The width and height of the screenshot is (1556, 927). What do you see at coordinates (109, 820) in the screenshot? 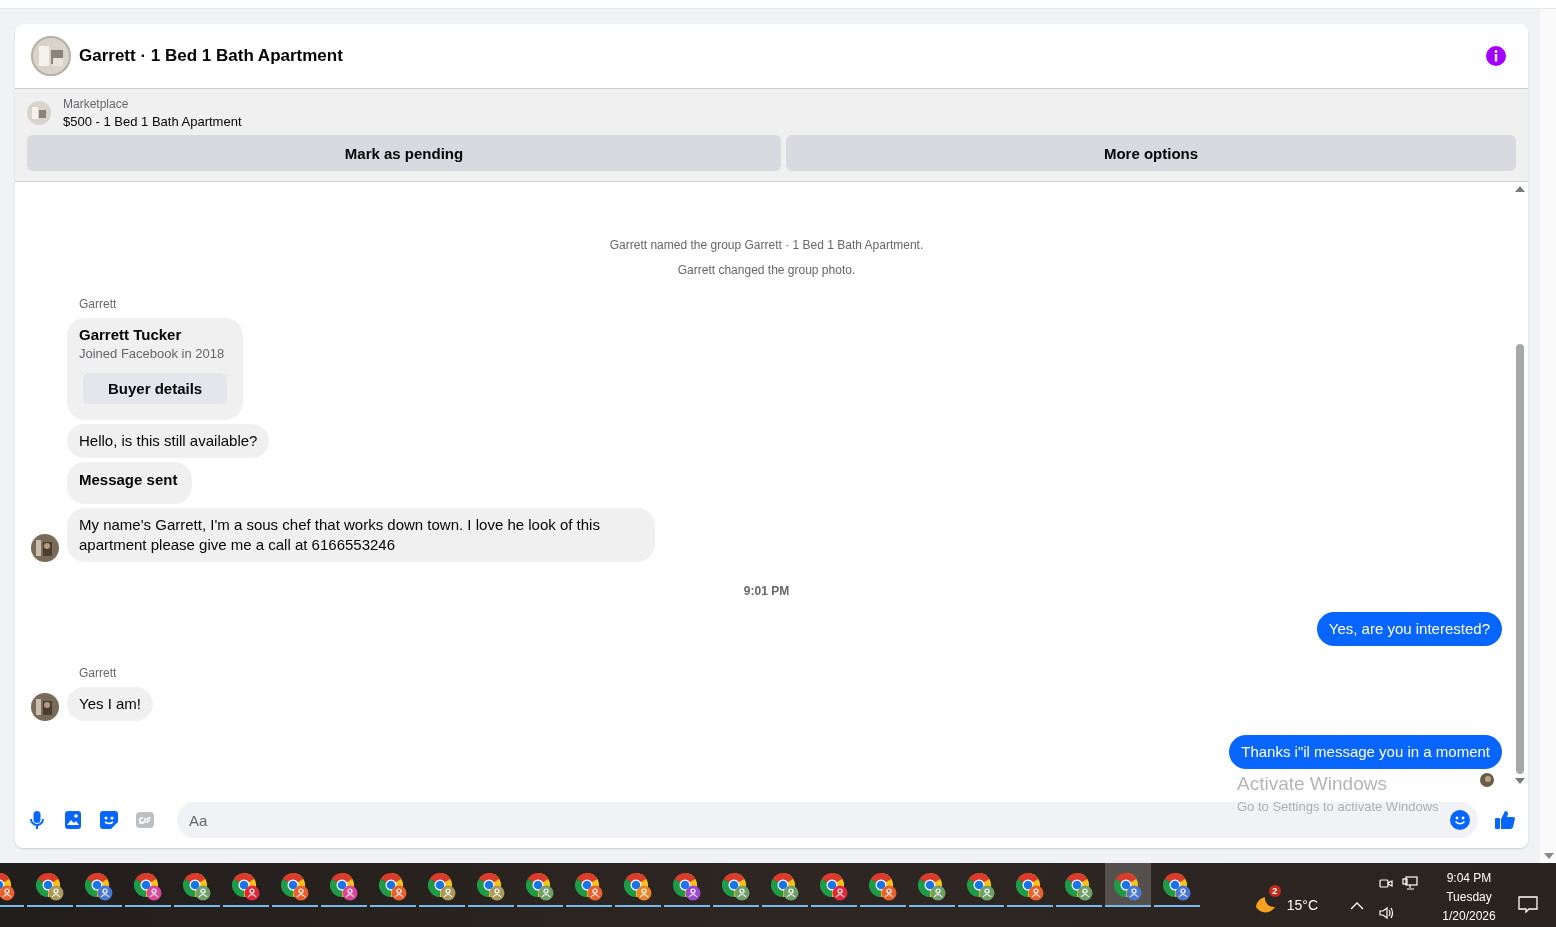
I see `sticker-icon` at bounding box center [109, 820].